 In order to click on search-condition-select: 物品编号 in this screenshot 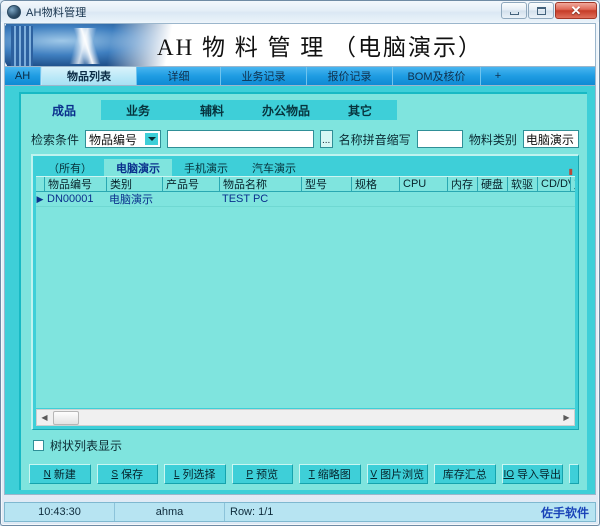, I will do `click(123, 139)`.